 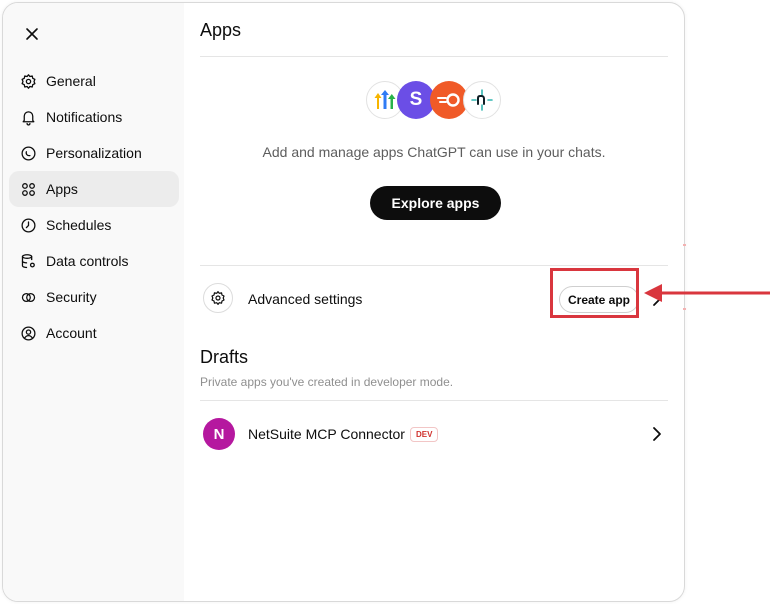 What do you see at coordinates (224, 357) in the screenshot?
I see `drafts-heading: Drafts` at bounding box center [224, 357].